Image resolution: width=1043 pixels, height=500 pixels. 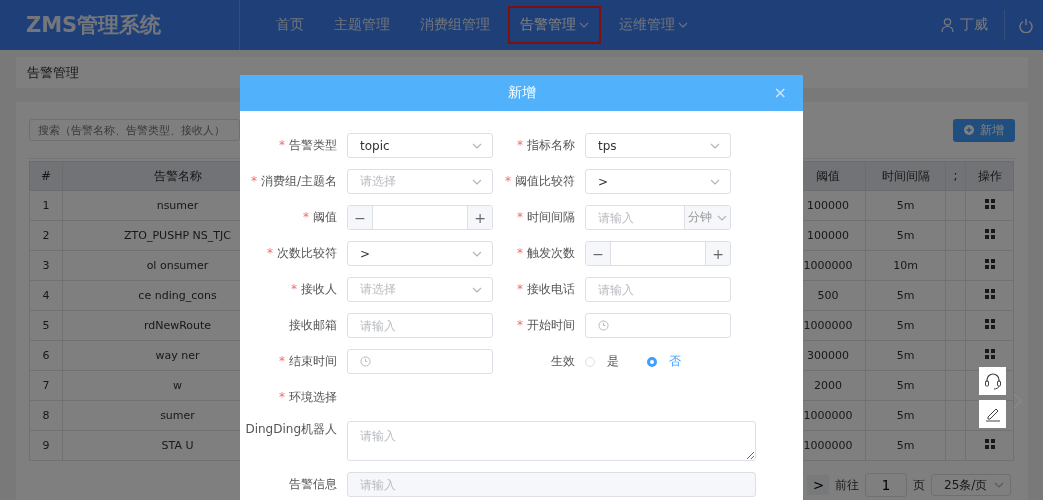 I want to click on page-unit-label: 页, so click(x=919, y=485).